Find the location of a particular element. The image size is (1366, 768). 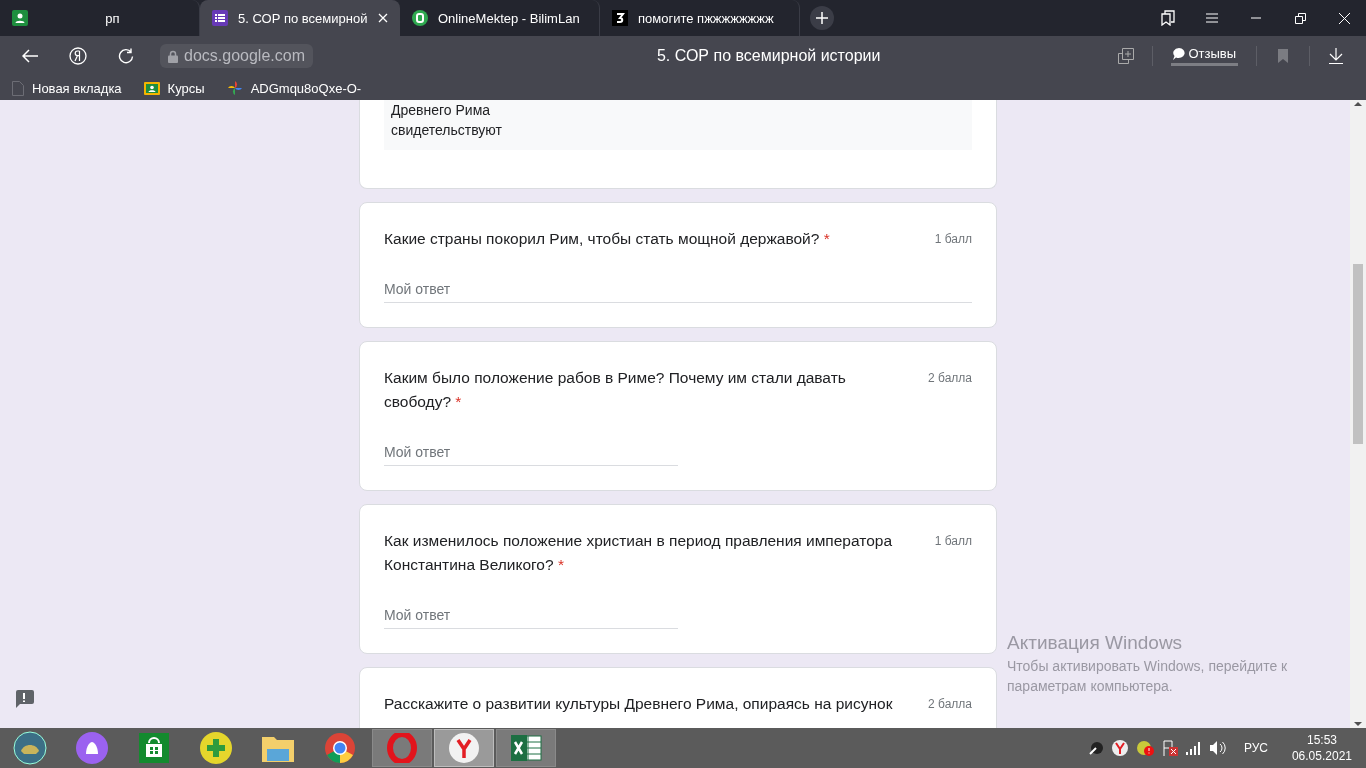

reload-icon is located at coordinates (126, 56).